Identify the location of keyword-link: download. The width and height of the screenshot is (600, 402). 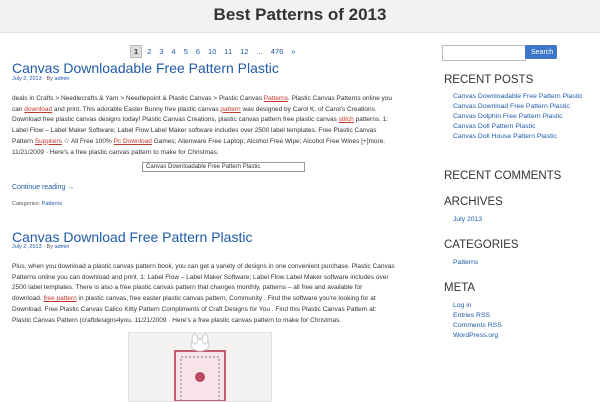
(38, 109).